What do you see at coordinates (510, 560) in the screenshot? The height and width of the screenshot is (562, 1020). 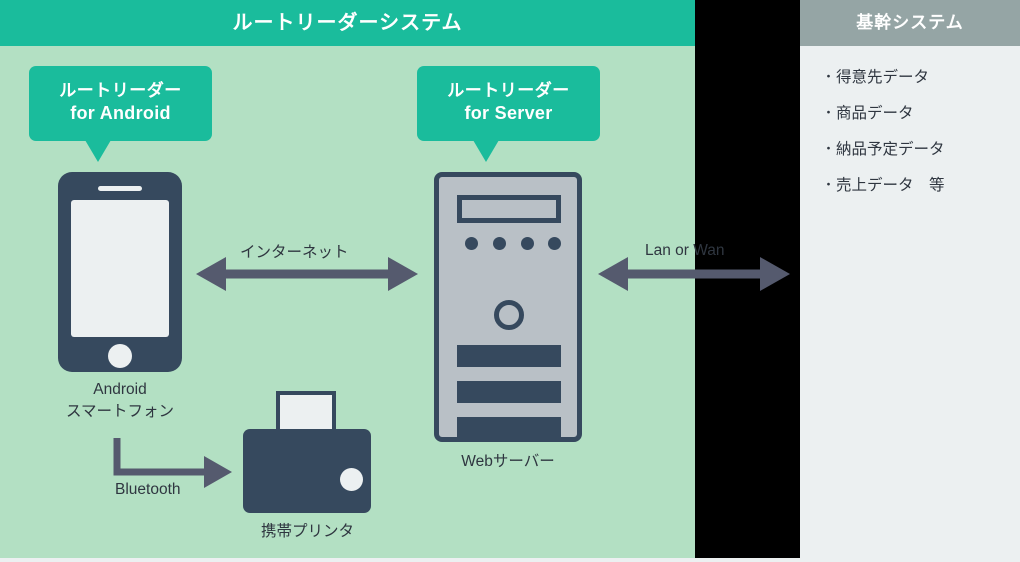 I see `bottom-strip` at bounding box center [510, 560].